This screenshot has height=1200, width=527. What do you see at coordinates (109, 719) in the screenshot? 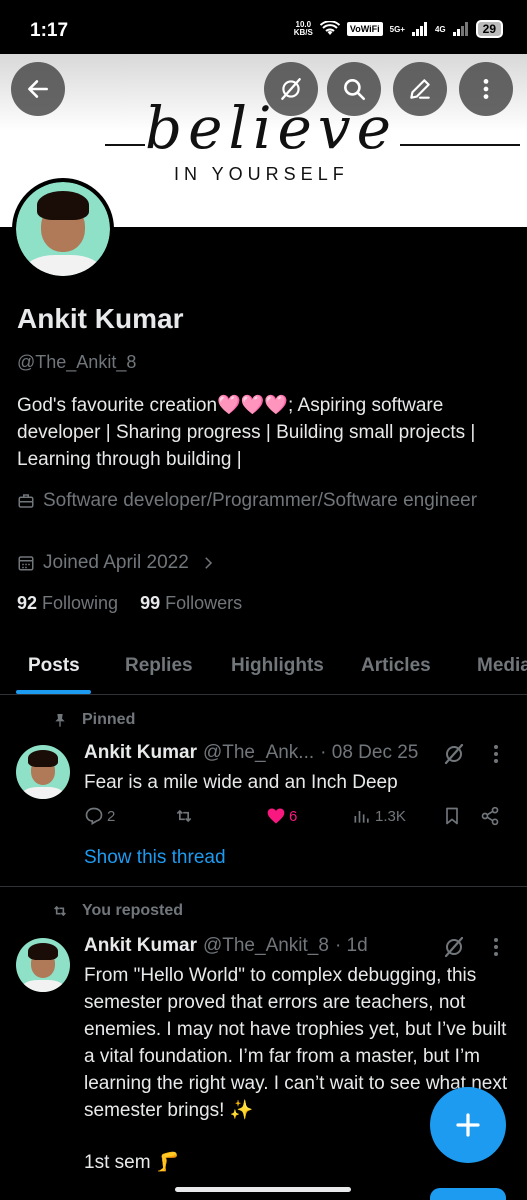
I see `pinned-text: Pinned` at bounding box center [109, 719].